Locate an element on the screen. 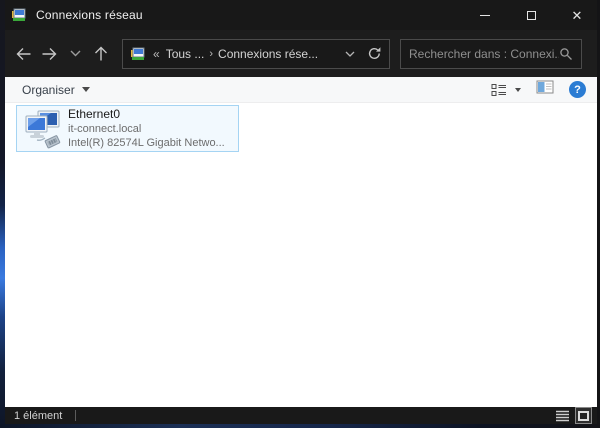  search-box is located at coordinates (491, 53).